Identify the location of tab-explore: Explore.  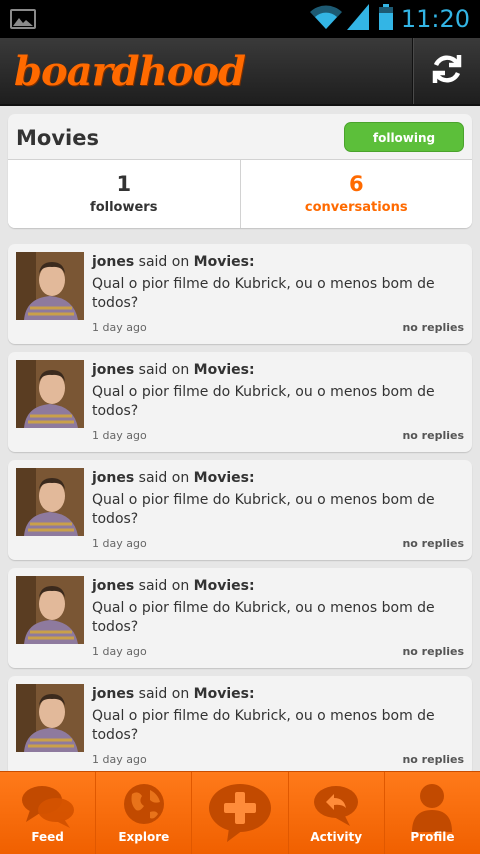
(143, 813).